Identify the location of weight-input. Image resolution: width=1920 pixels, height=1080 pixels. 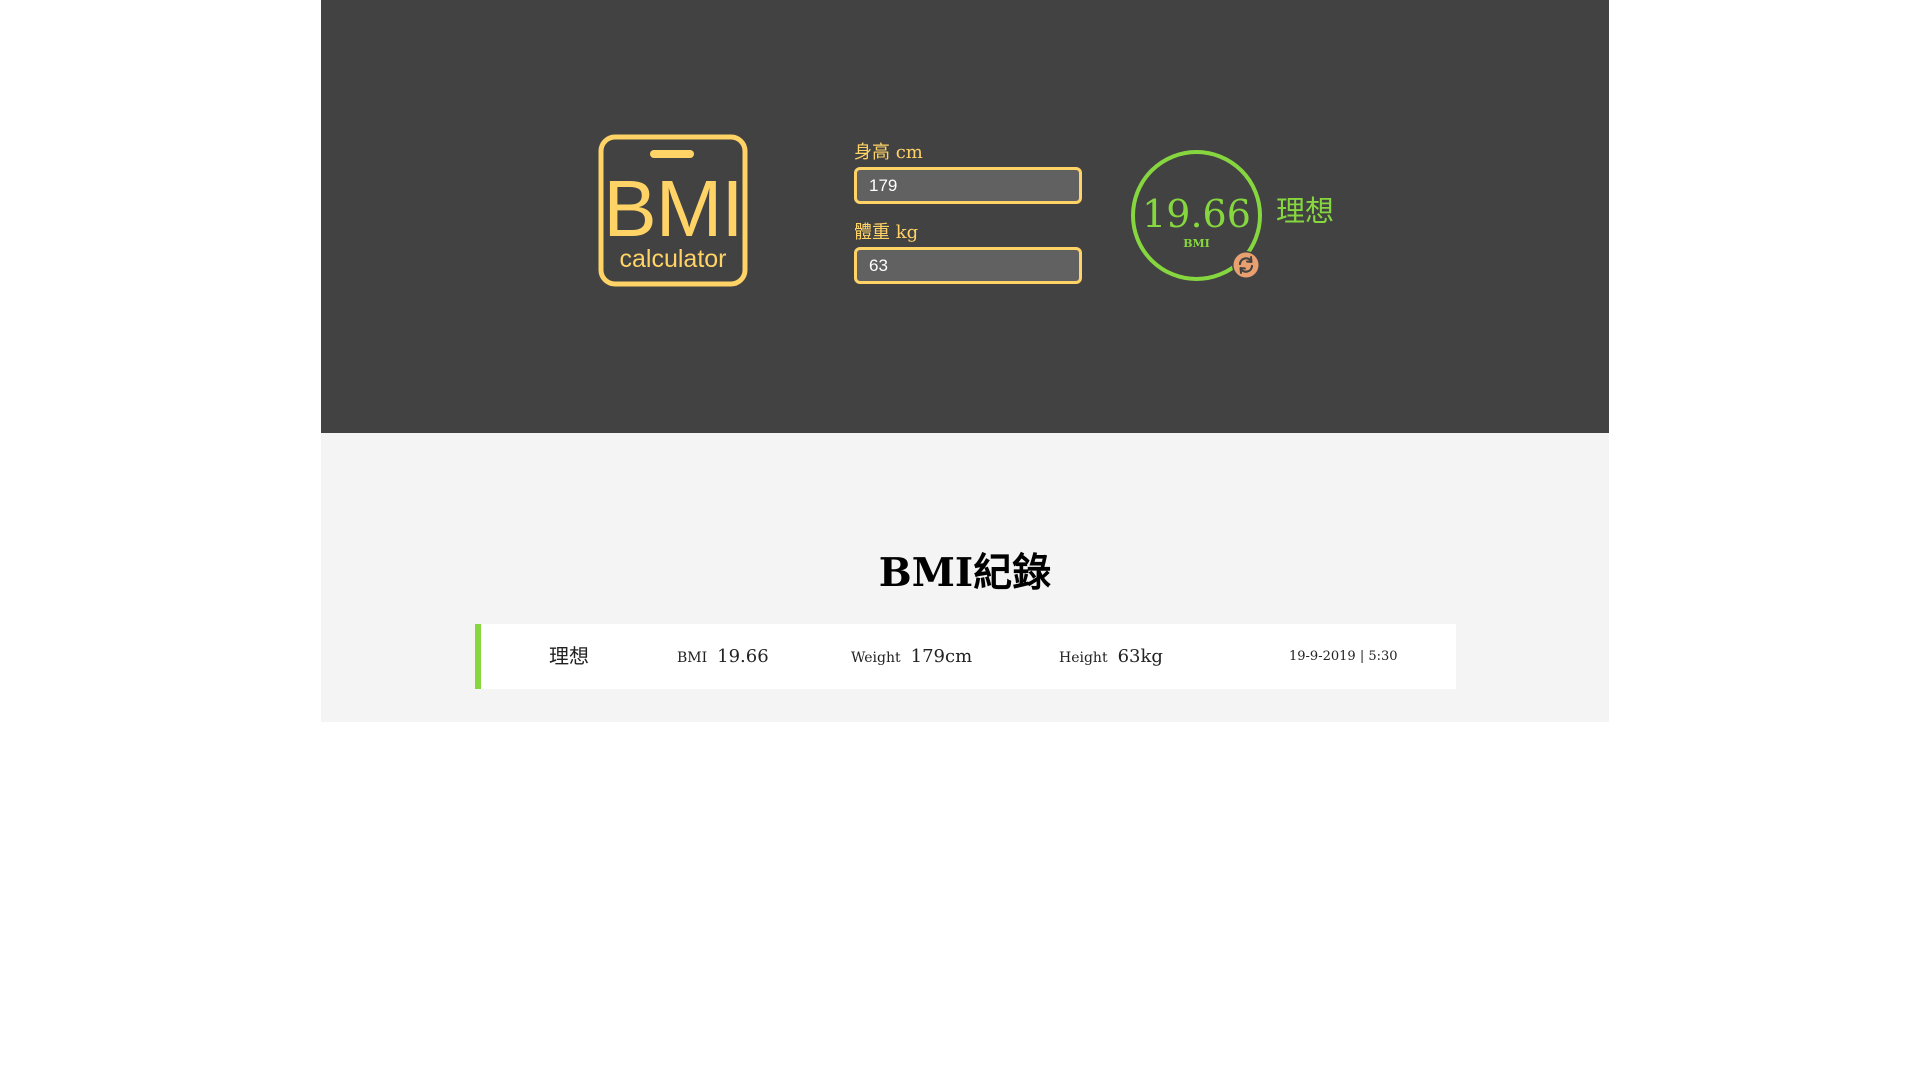
(968, 265).